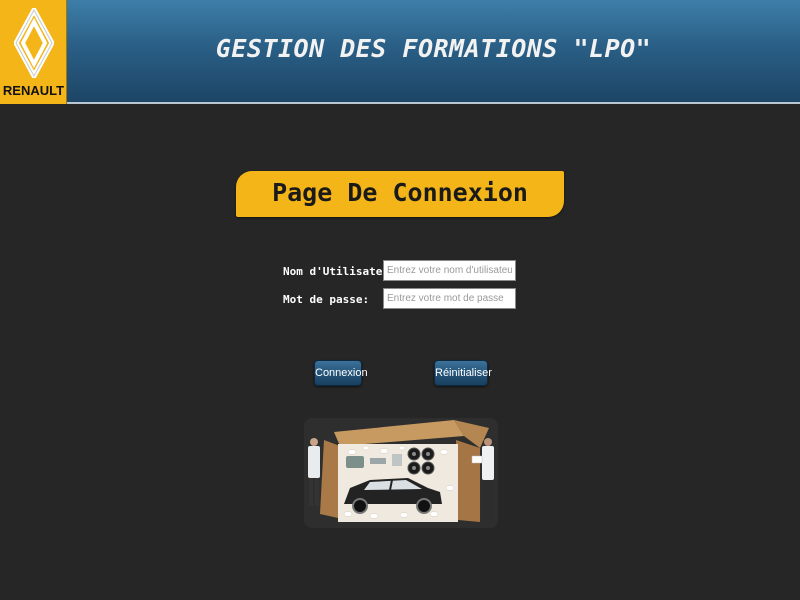 The image size is (800, 600). What do you see at coordinates (449, 270) in the screenshot?
I see `username-input` at bounding box center [449, 270].